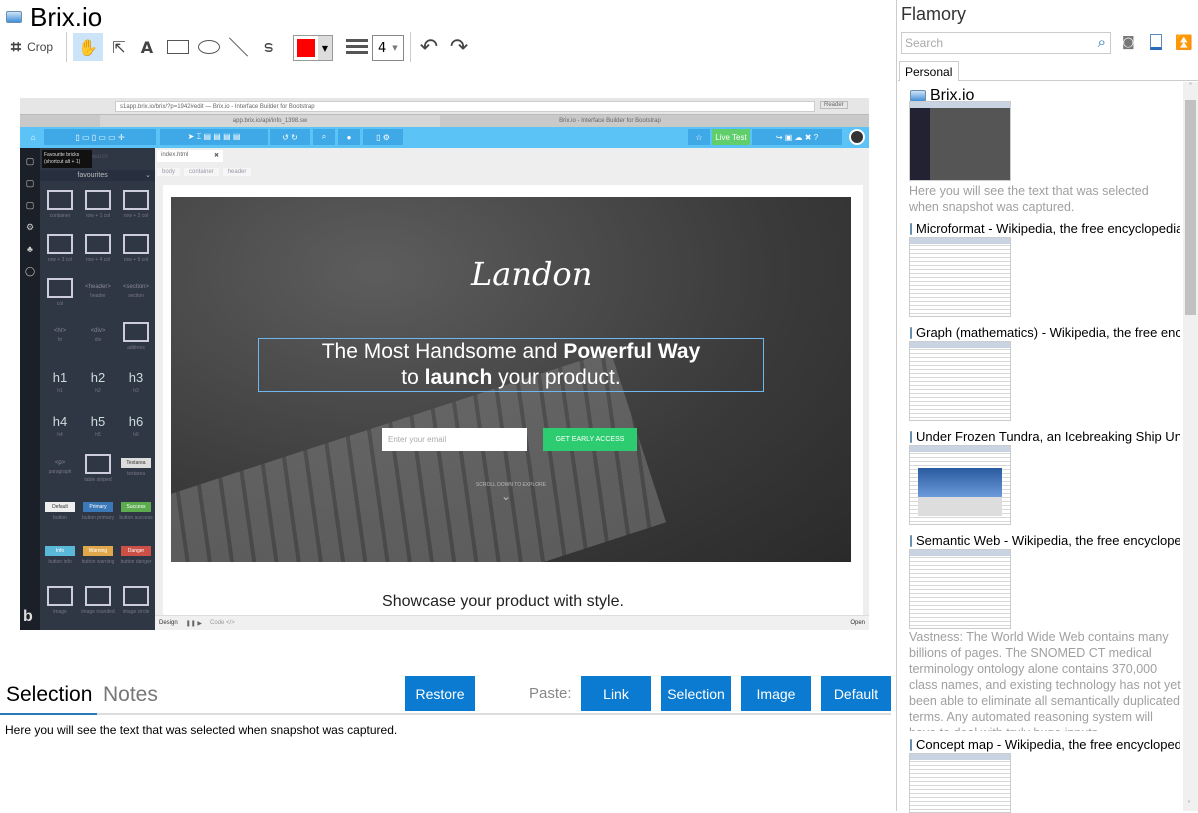  Describe the element at coordinates (388, 48) in the screenshot. I see `line-width-select: 4 ▼` at that location.